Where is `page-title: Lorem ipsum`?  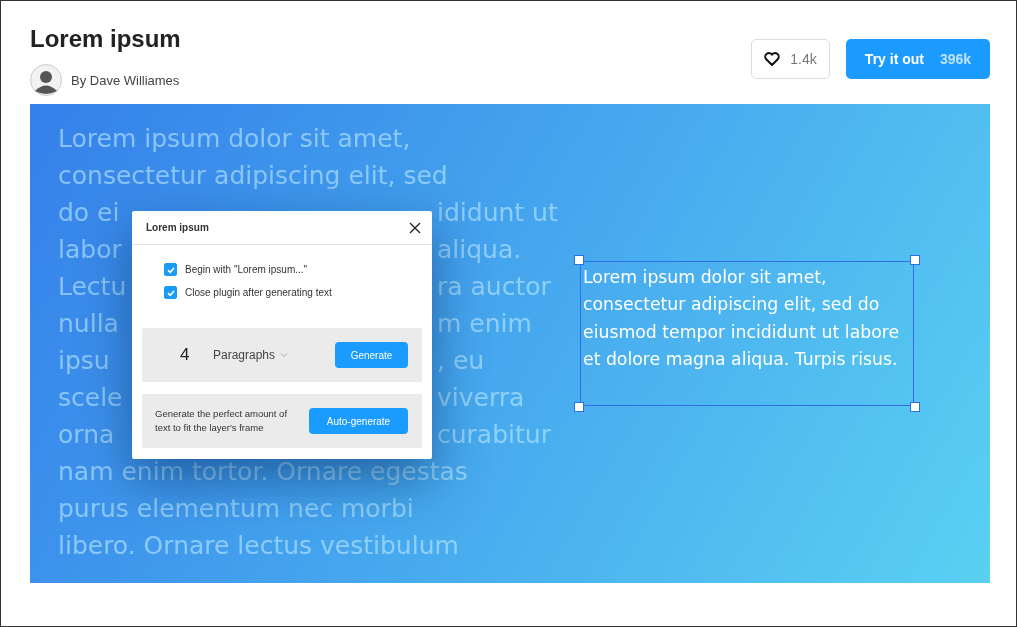
page-title: Lorem ipsum is located at coordinates (105, 39).